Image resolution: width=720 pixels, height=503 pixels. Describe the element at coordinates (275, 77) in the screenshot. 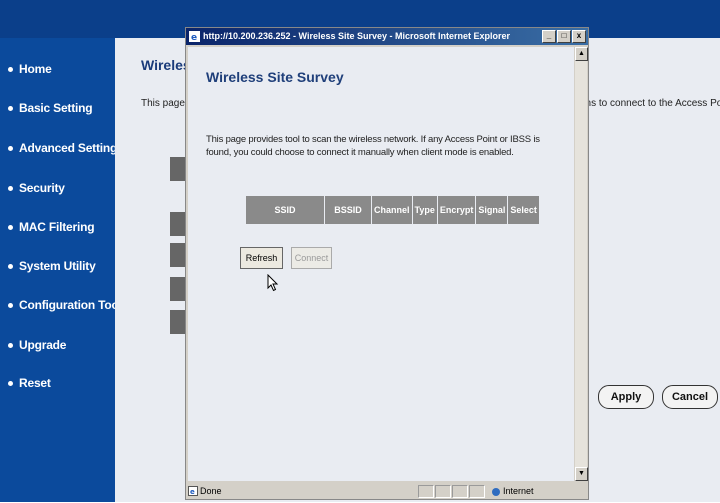

I see `popup-title: Wireless Site Survey` at that location.